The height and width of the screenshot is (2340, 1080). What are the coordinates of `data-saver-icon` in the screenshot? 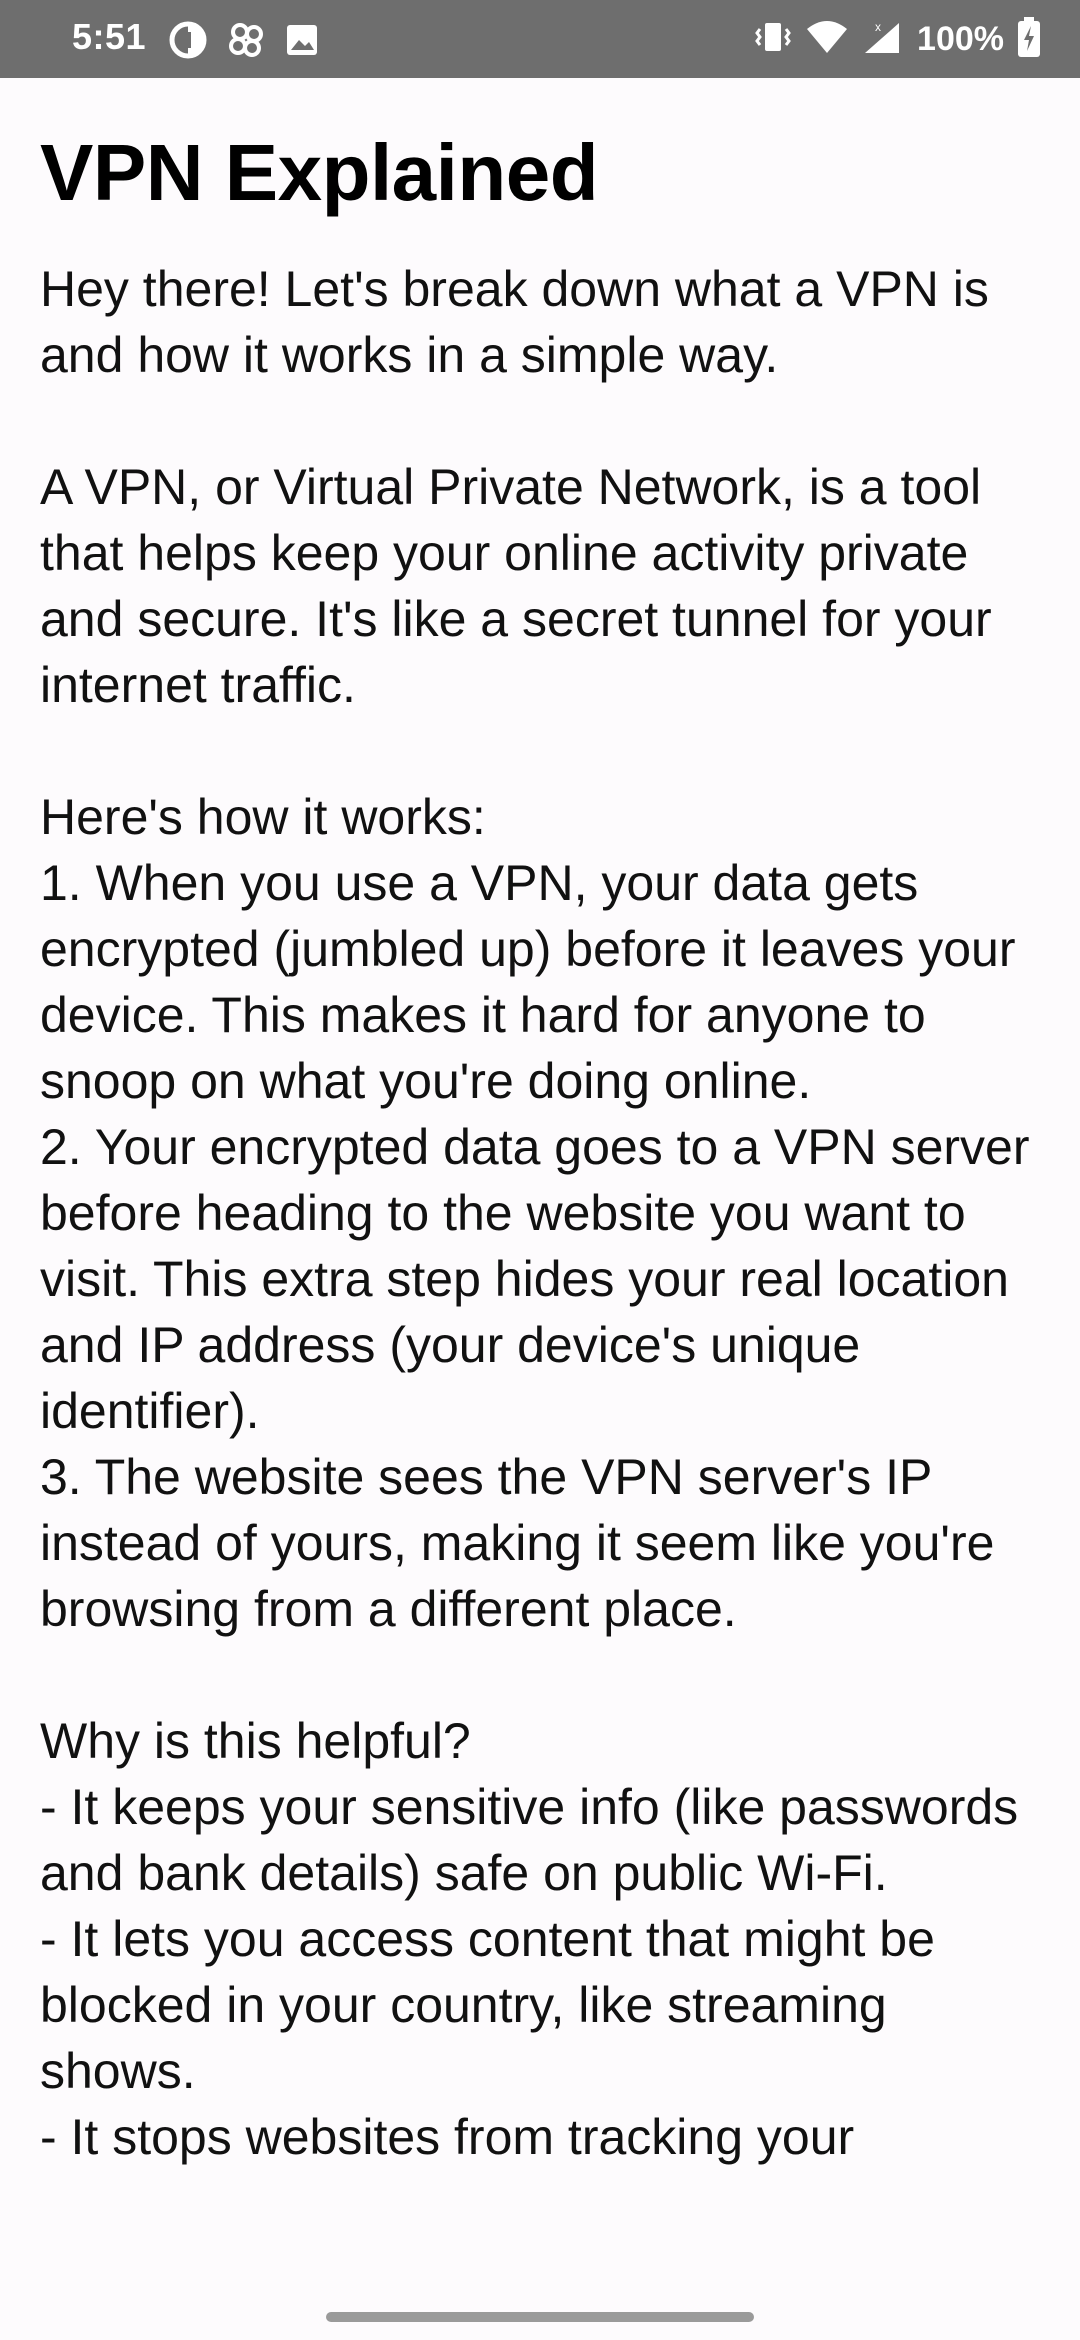 It's located at (188, 42).